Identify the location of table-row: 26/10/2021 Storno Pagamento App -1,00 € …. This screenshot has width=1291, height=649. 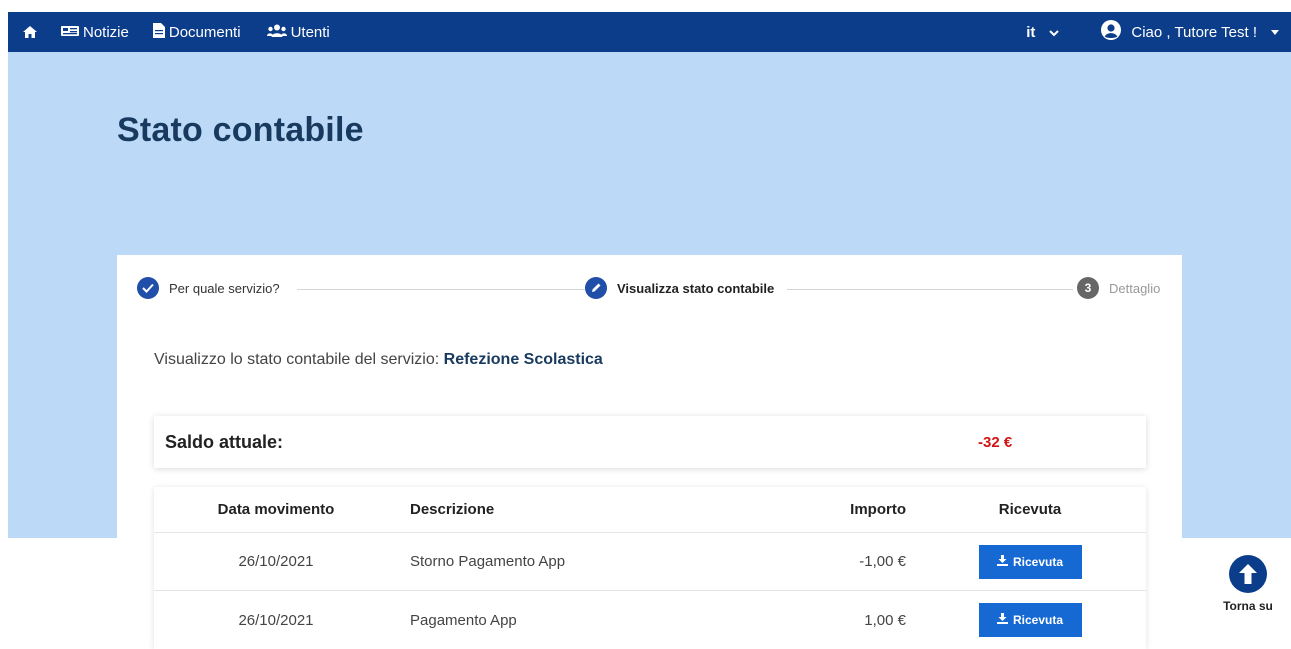
(650, 562).